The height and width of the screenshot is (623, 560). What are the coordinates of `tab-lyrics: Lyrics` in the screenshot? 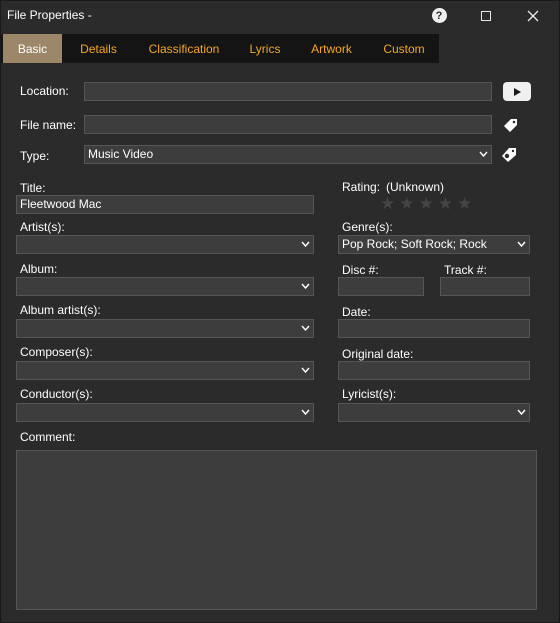 It's located at (265, 48).